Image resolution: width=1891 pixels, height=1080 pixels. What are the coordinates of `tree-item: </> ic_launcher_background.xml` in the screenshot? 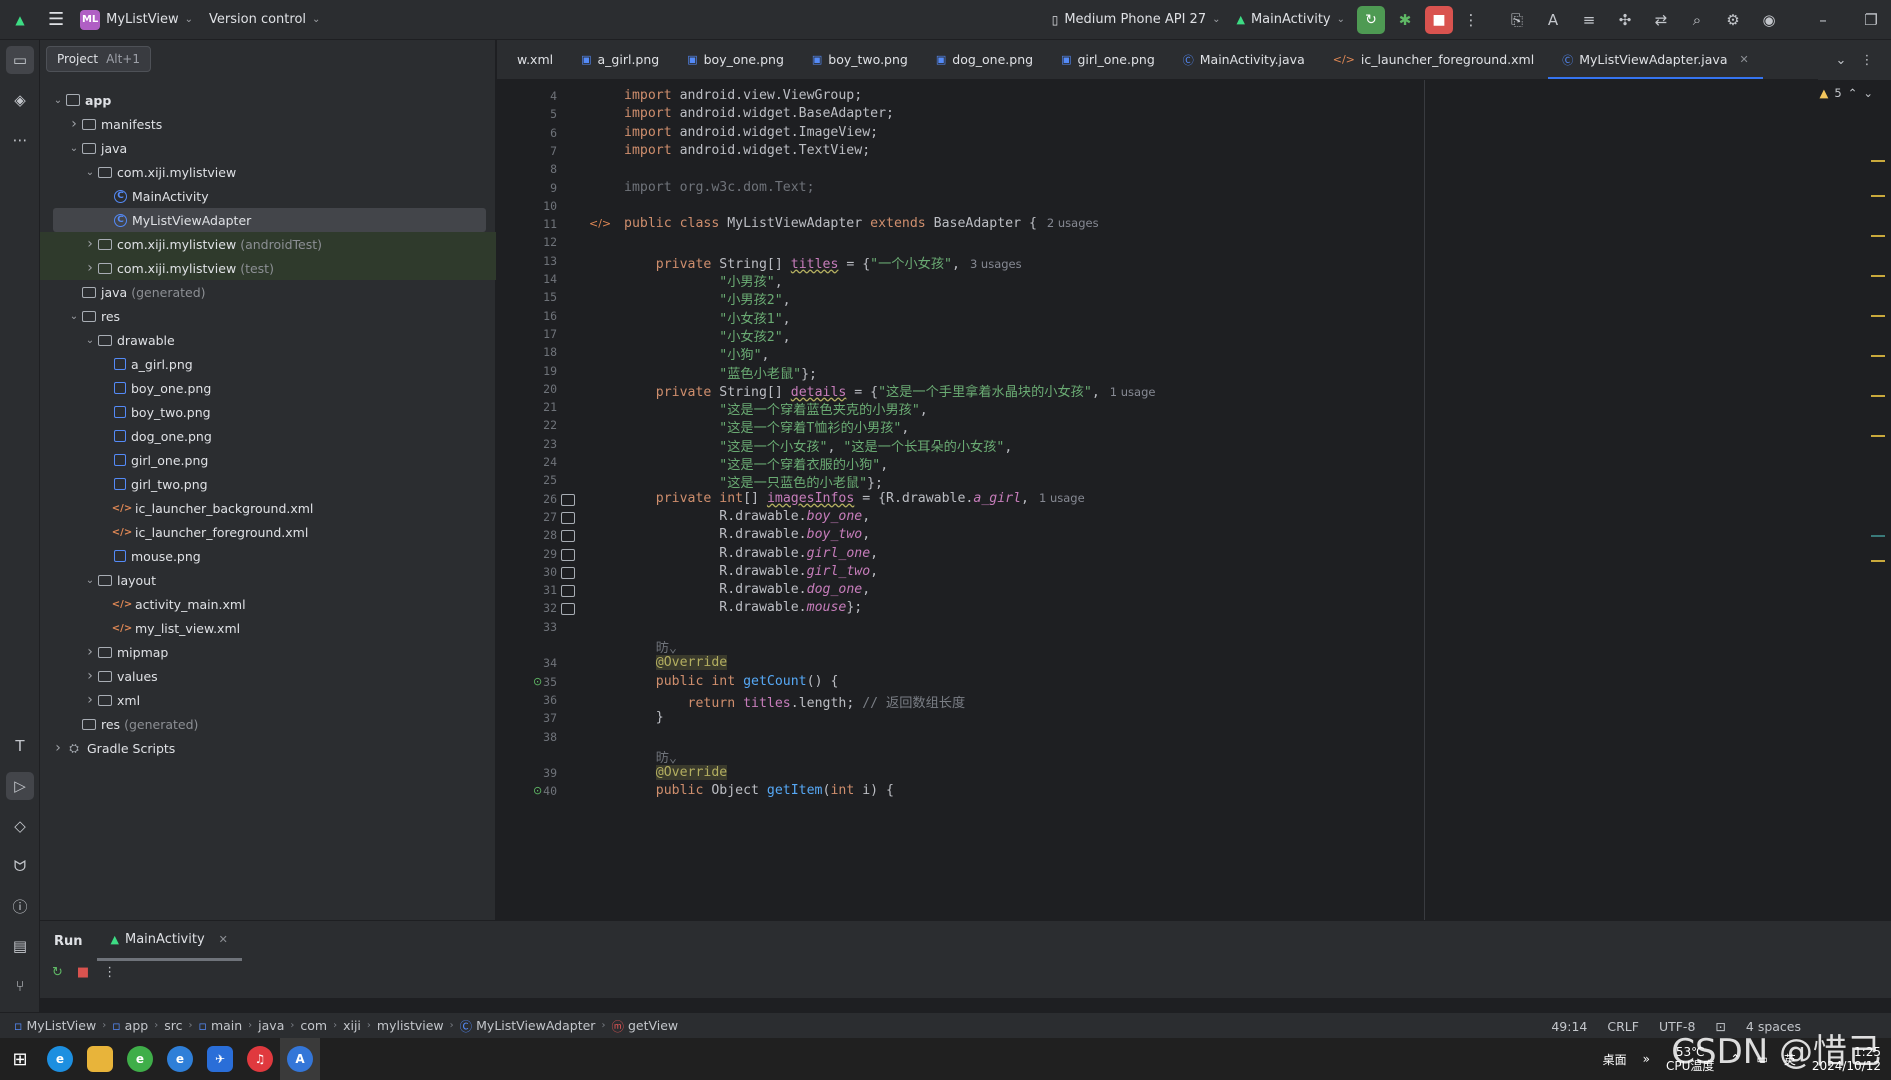 It's located at (268, 508).